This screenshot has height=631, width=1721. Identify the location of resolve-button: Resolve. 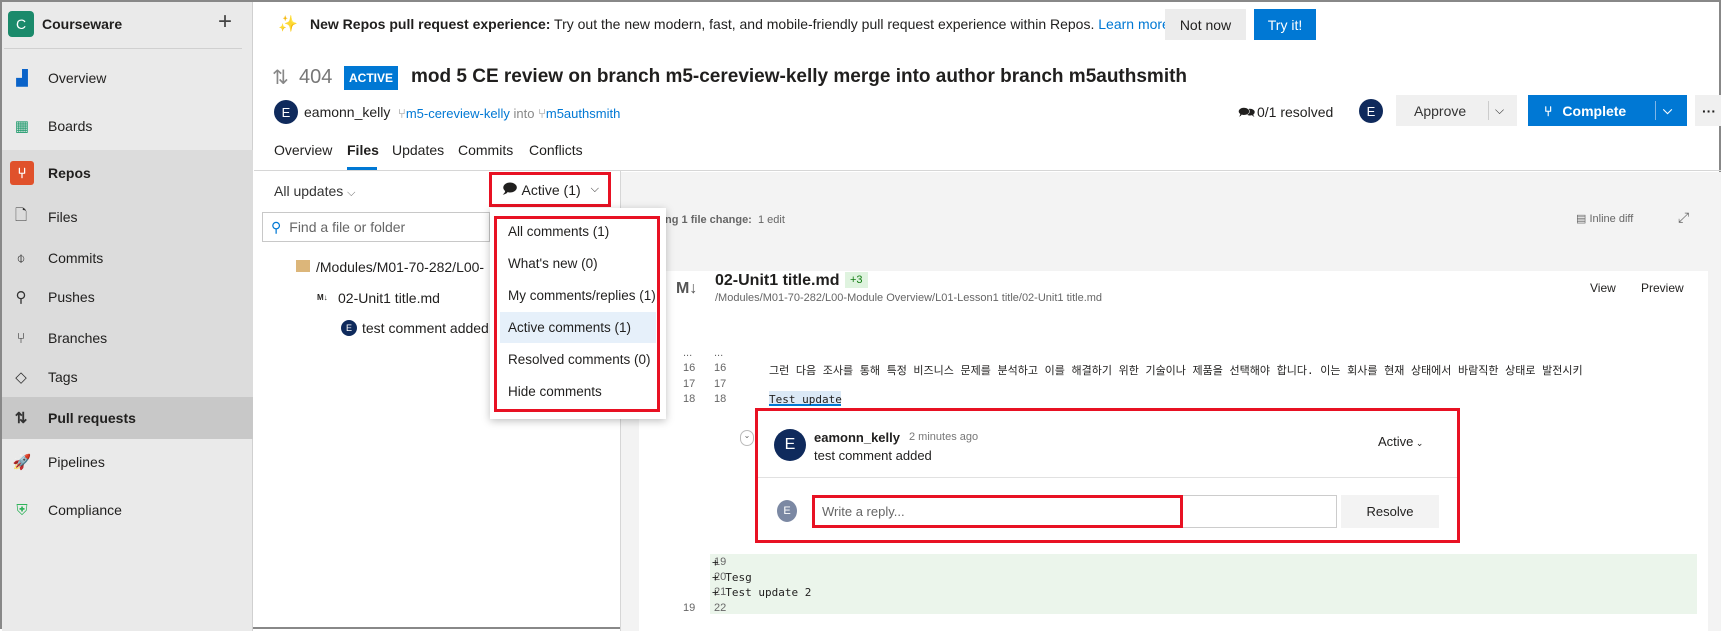
(1390, 511).